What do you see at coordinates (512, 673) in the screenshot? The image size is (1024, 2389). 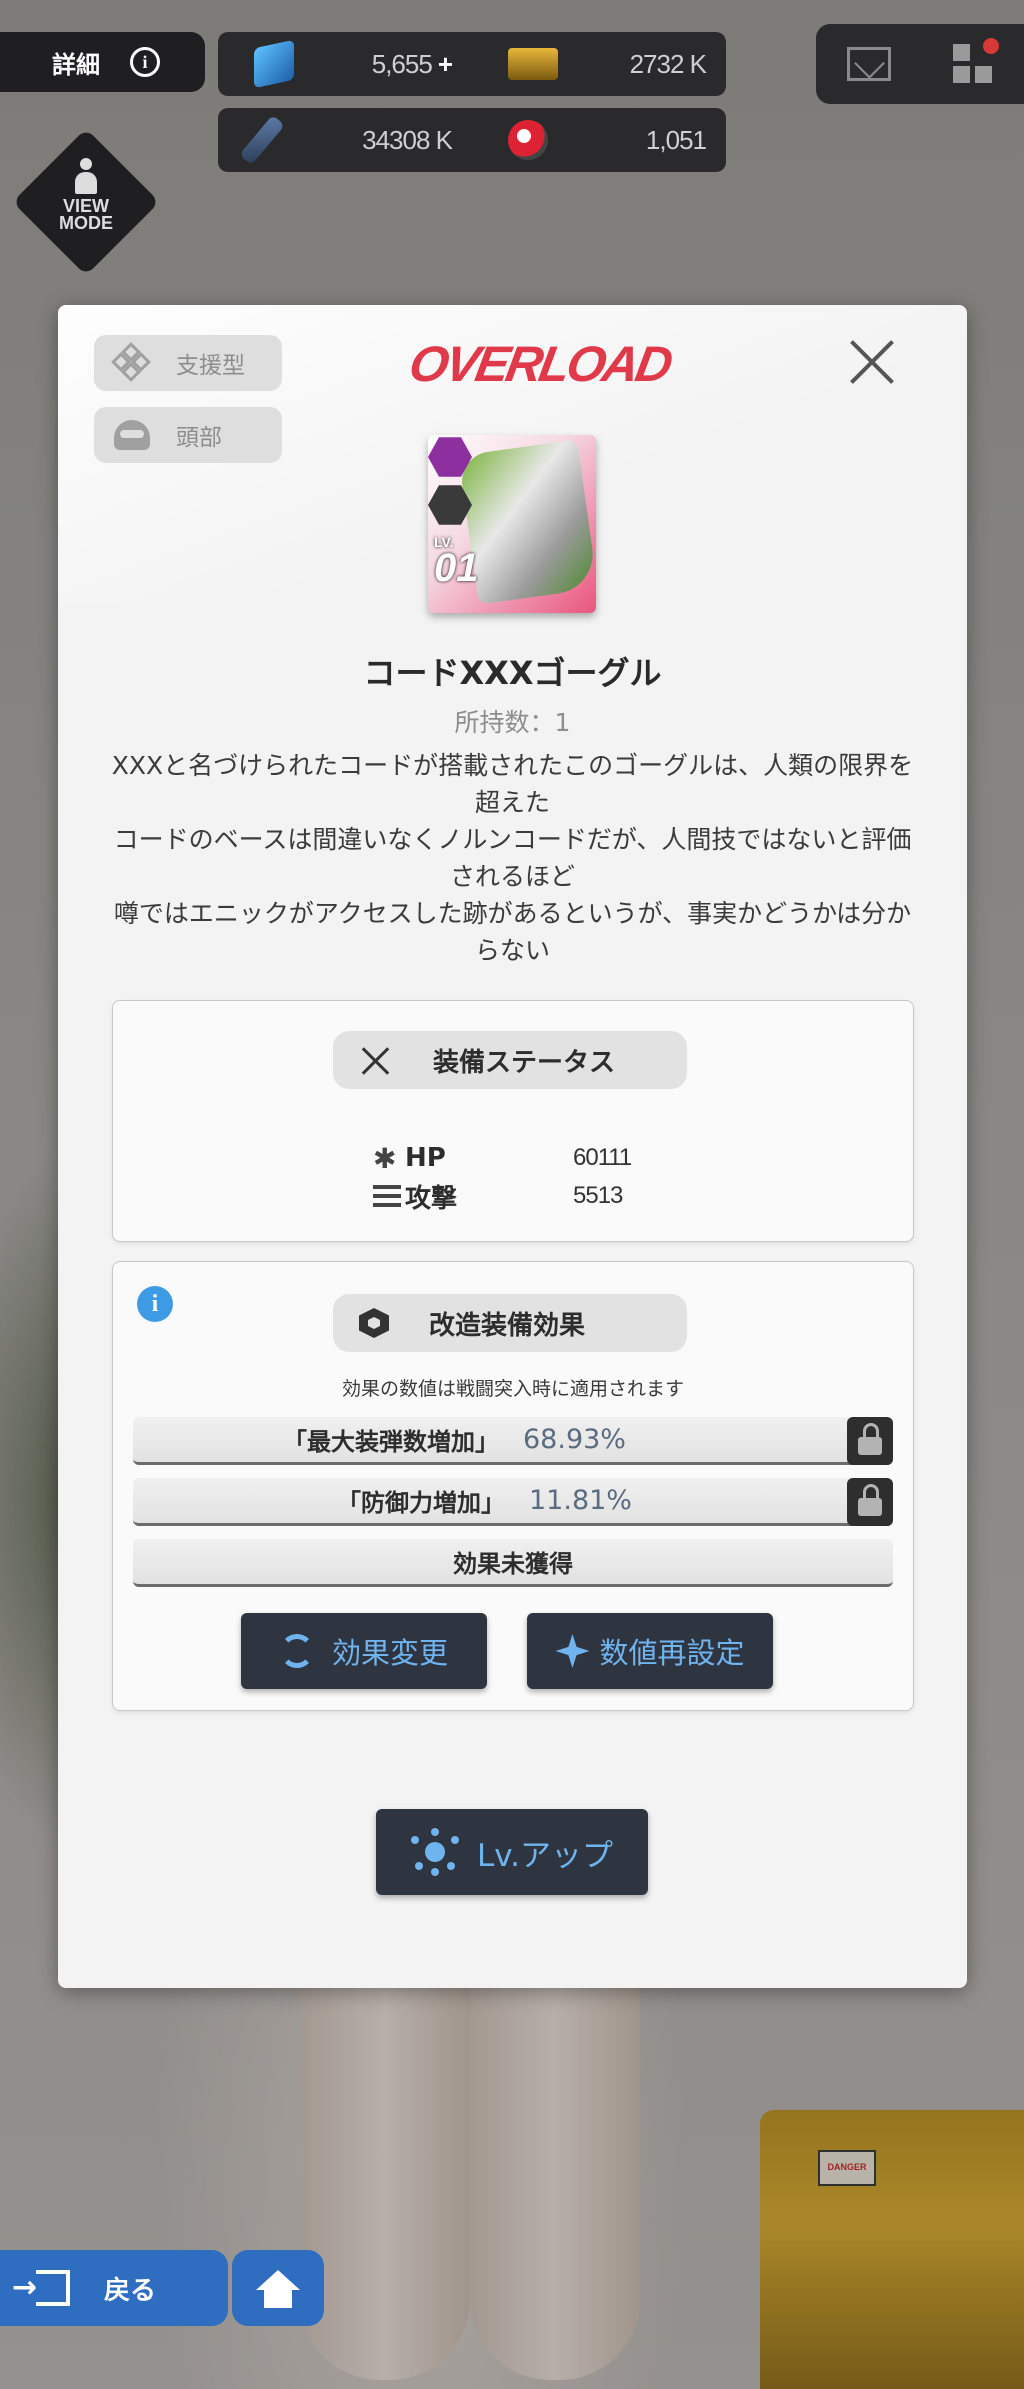 I see `equipment-name: コードXXXゴーグル` at bounding box center [512, 673].